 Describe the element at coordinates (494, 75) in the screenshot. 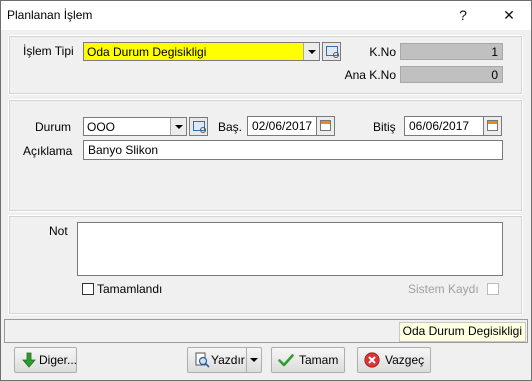

I see `ana-kno-value: 0` at that location.